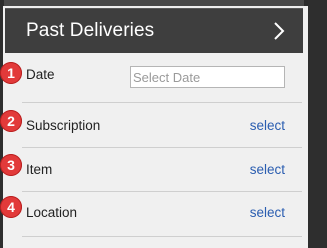  What do you see at coordinates (267, 125) in the screenshot?
I see `subscription-select-link: select` at bounding box center [267, 125].